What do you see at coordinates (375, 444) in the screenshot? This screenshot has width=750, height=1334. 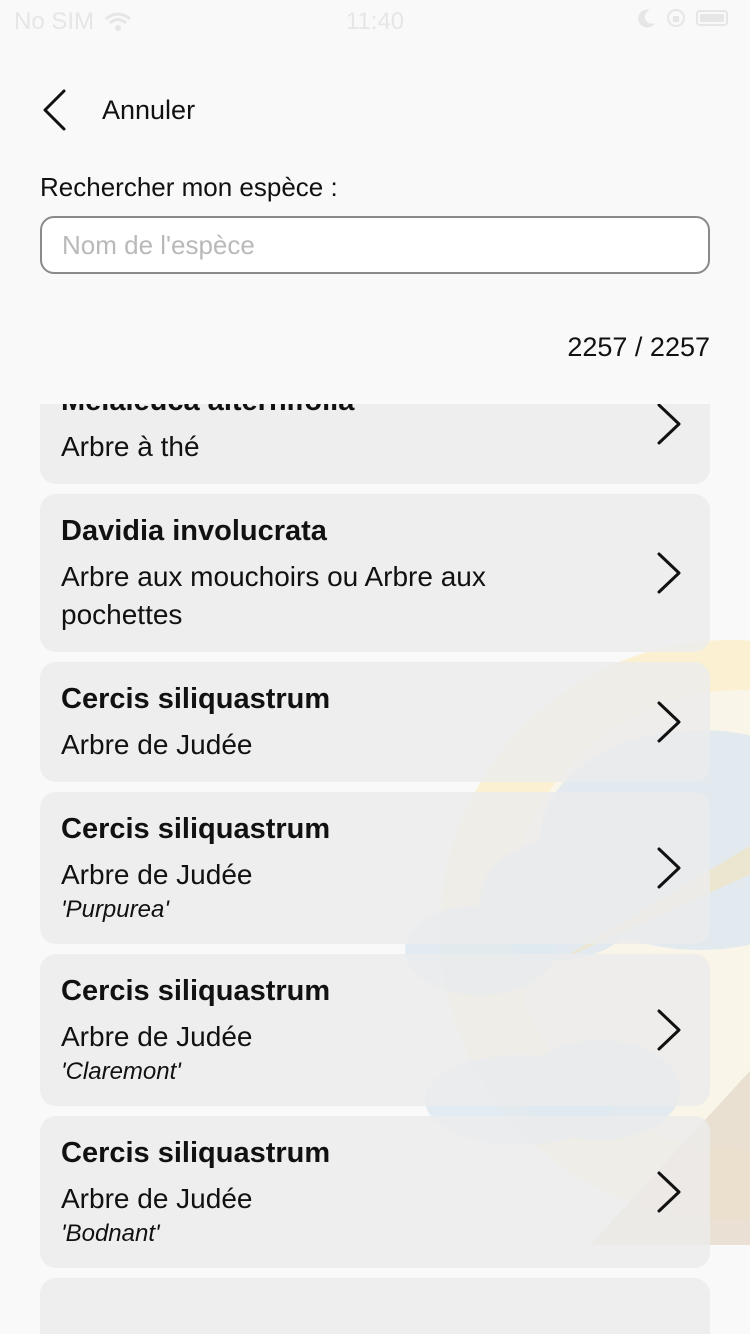 I see `species-card: Melaleuca alternifolia Arbre à thé` at bounding box center [375, 444].